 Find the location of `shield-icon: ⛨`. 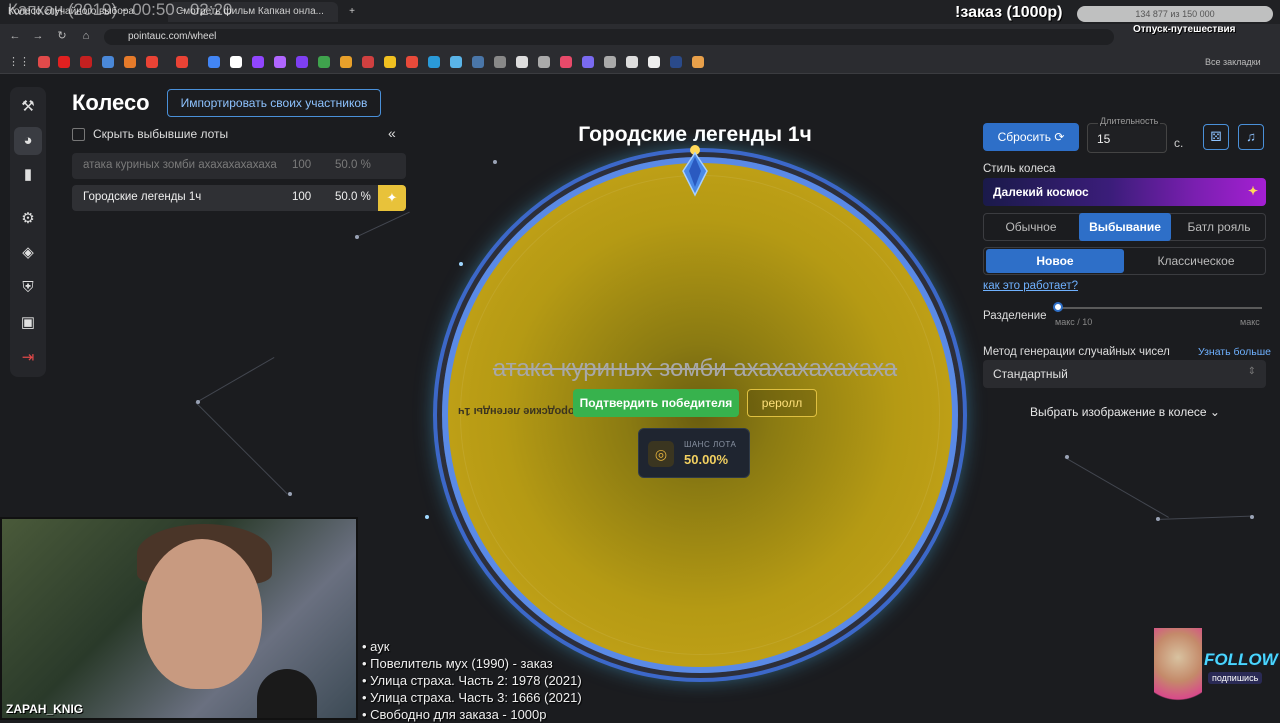

shield-icon: ⛨ is located at coordinates (28, 288).